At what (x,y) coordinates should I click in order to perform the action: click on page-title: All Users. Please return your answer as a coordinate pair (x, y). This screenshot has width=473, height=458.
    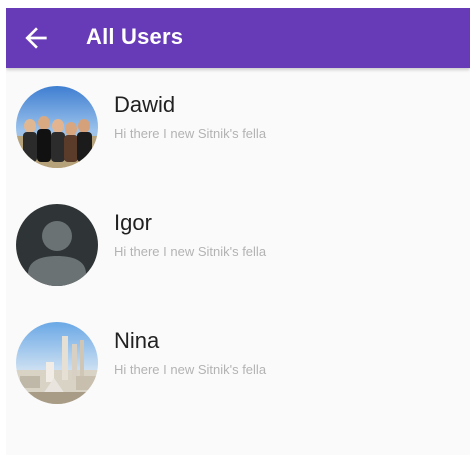
    Looking at the image, I should click on (135, 36).